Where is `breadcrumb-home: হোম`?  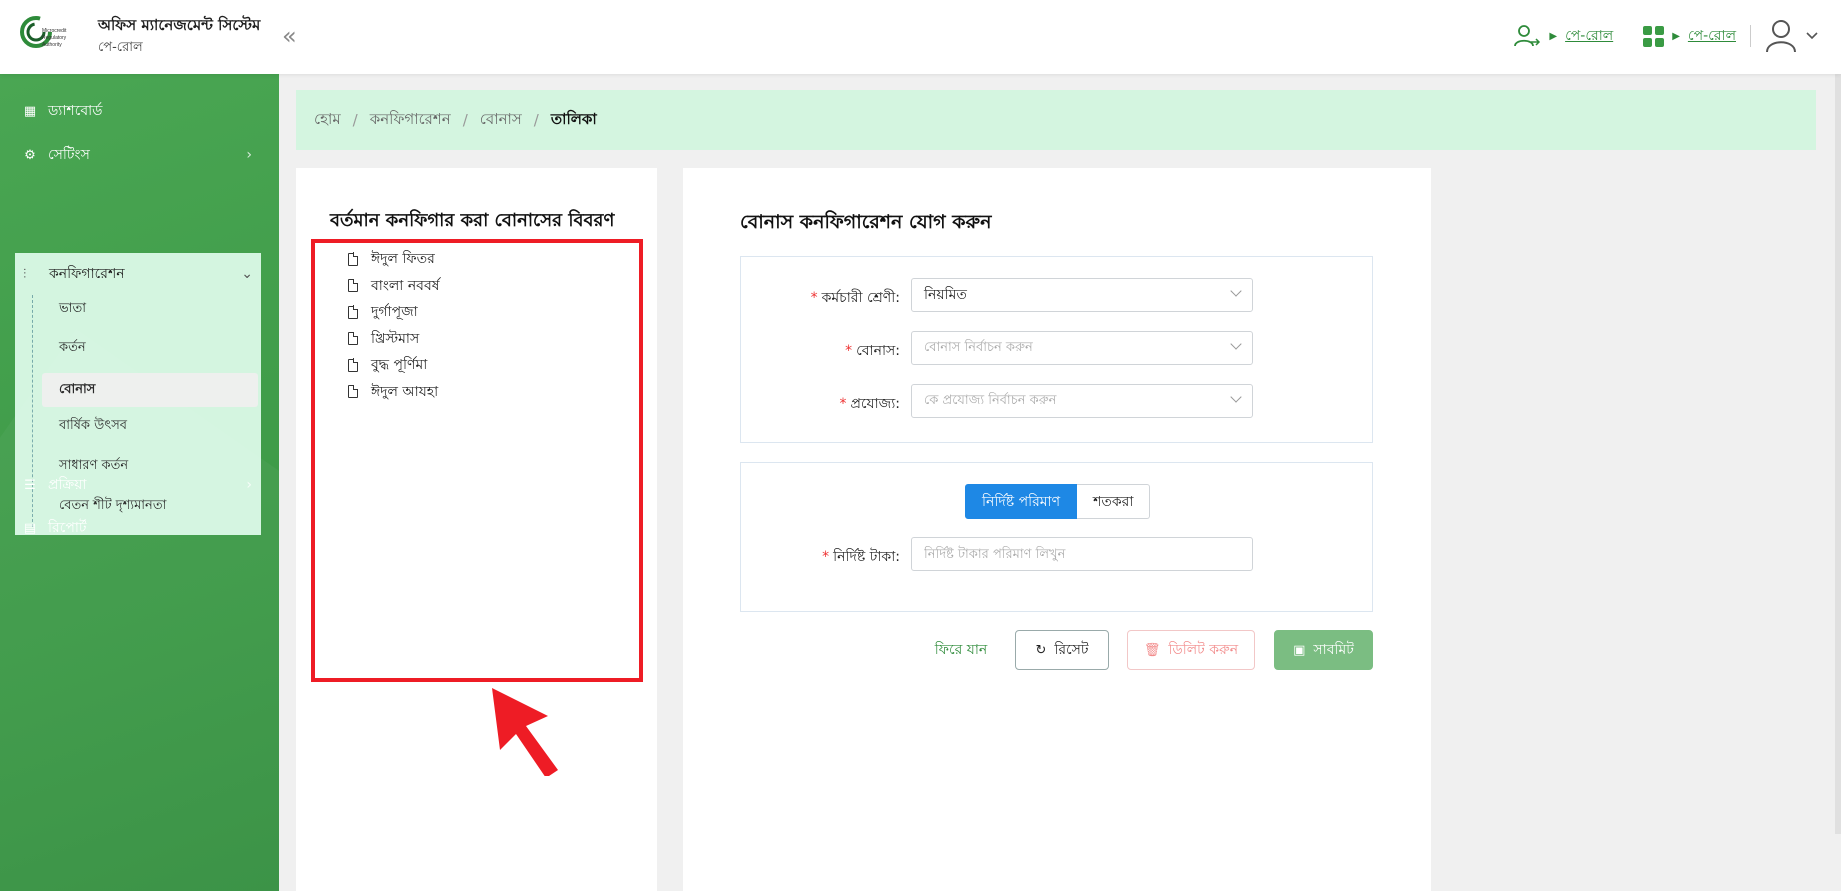
breadcrumb-home: হোম is located at coordinates (327, 120).